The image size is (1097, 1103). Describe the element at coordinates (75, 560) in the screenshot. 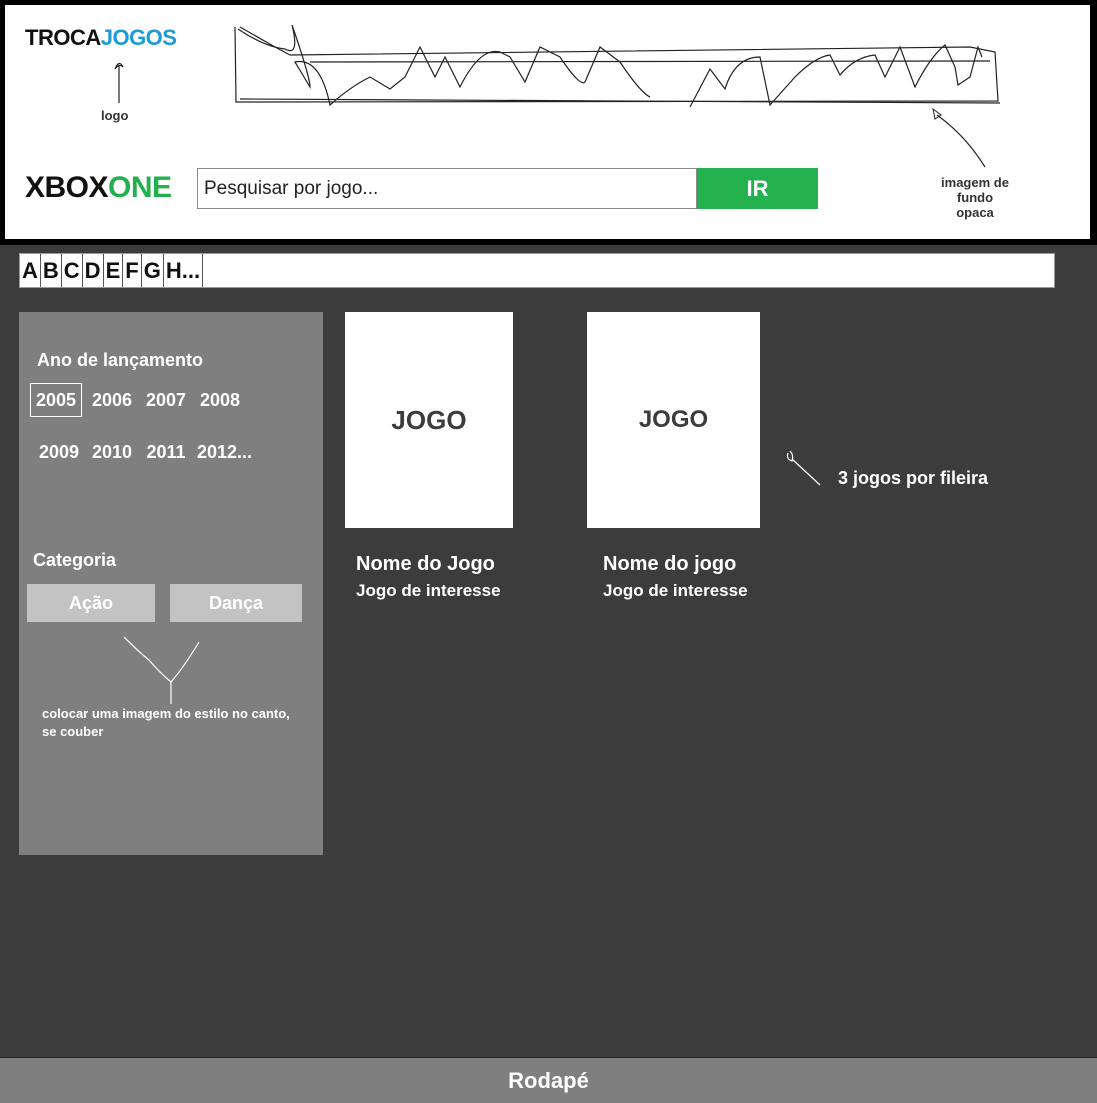

I see `category-title: Categoria` at that location.